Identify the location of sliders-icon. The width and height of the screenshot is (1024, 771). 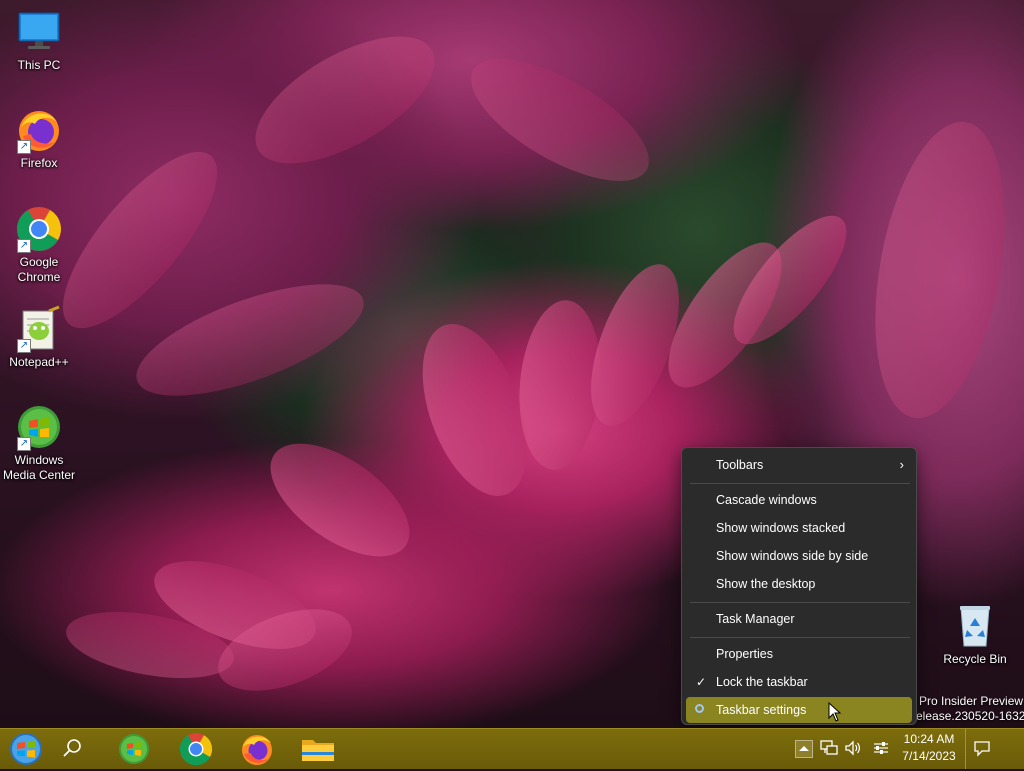
(881, 748).